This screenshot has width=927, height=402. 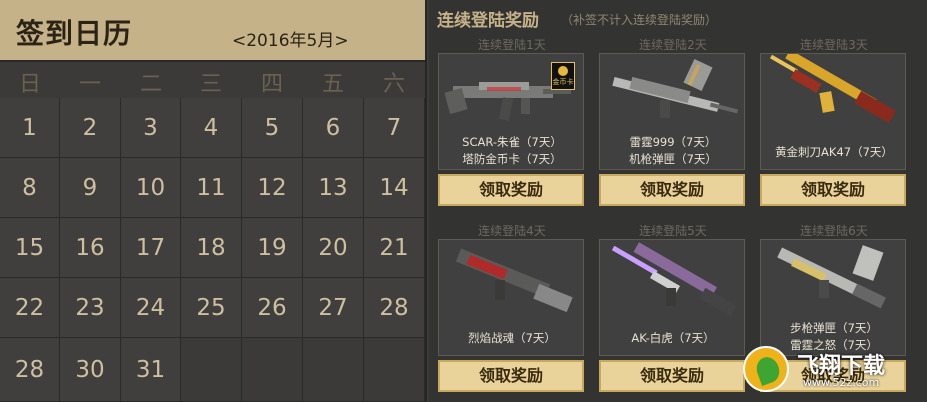 I want to click on weekday-thu: 四, so click(x=271, y=84).